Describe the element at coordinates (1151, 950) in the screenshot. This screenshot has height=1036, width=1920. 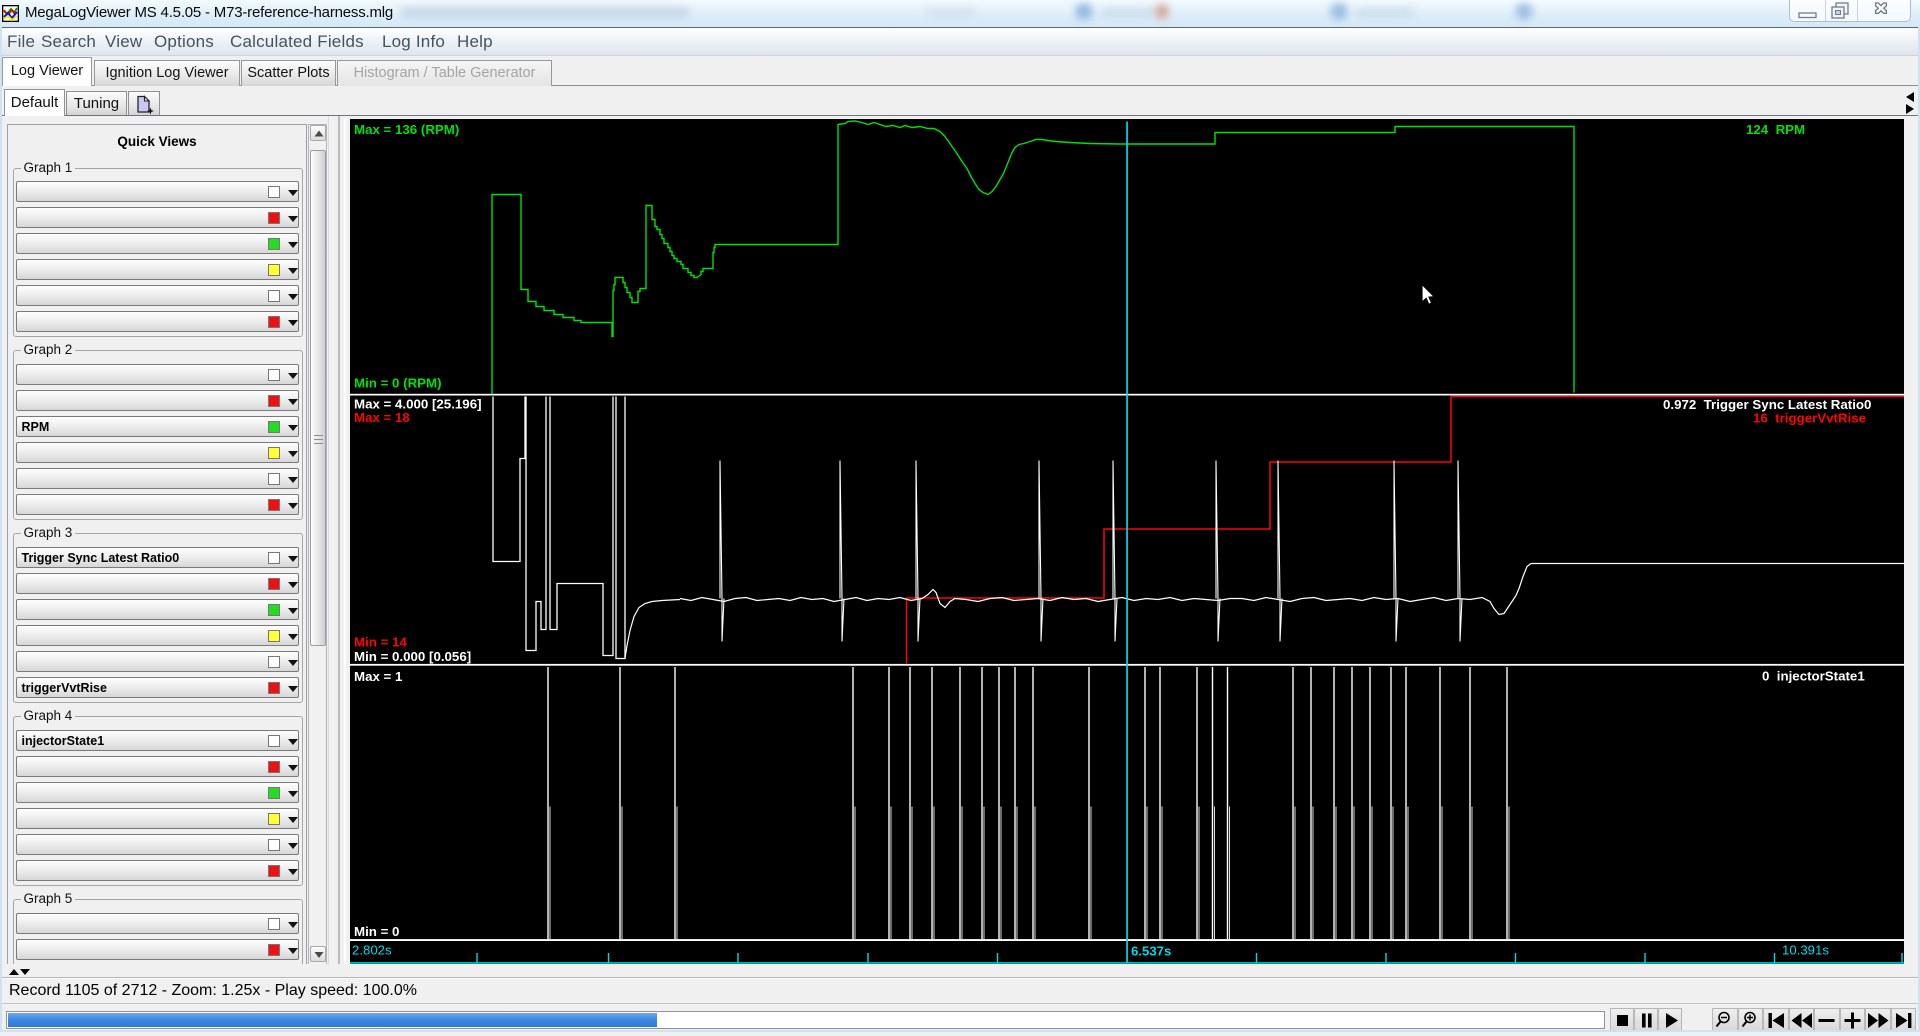
I see `svg-text: 6.537s` at that location.